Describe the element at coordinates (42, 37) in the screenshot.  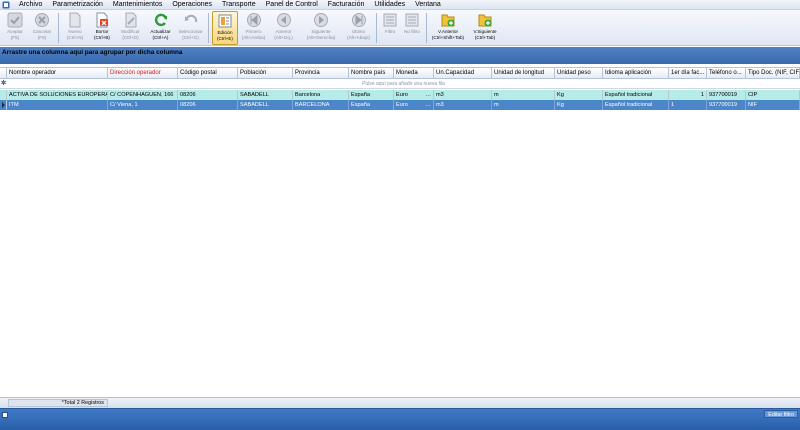
I see `cancel-shortcut: (F8)` at that location.